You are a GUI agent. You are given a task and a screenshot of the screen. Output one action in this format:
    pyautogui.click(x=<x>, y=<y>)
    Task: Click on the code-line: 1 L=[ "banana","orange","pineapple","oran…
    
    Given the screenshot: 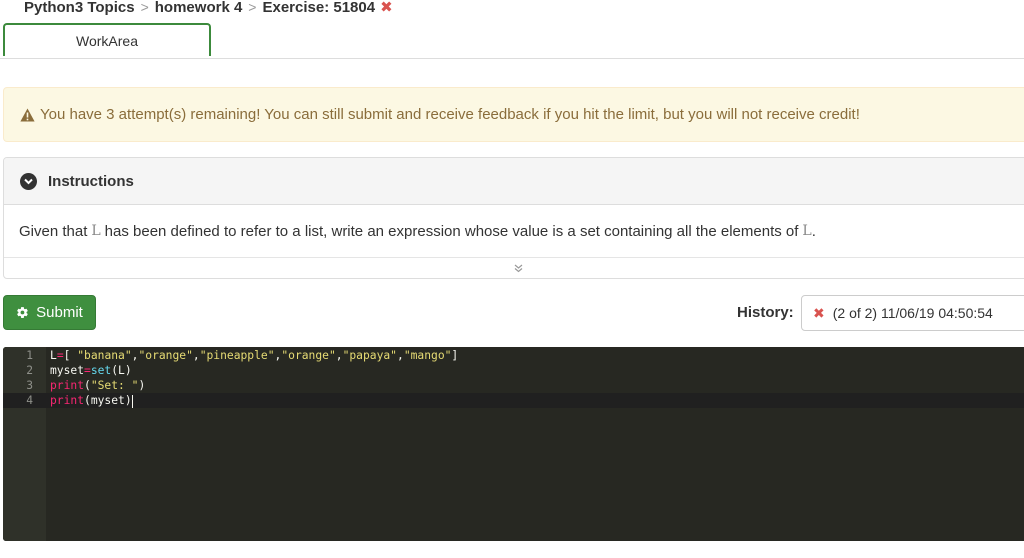 What is the action you would take?
    pyautogui.click(x=513, y=355)
    